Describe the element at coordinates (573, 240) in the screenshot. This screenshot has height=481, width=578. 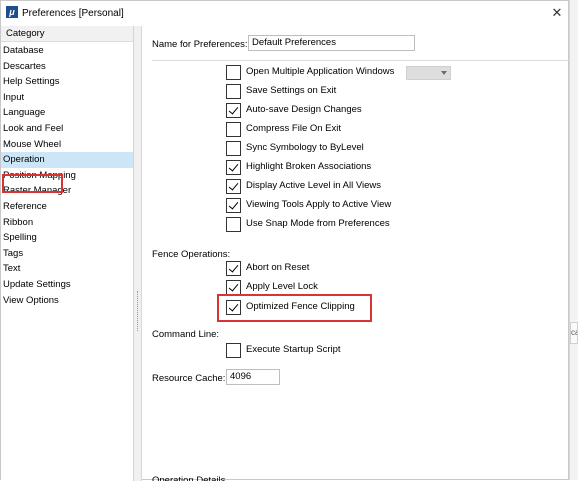
I see `background-window-edge` at that location.